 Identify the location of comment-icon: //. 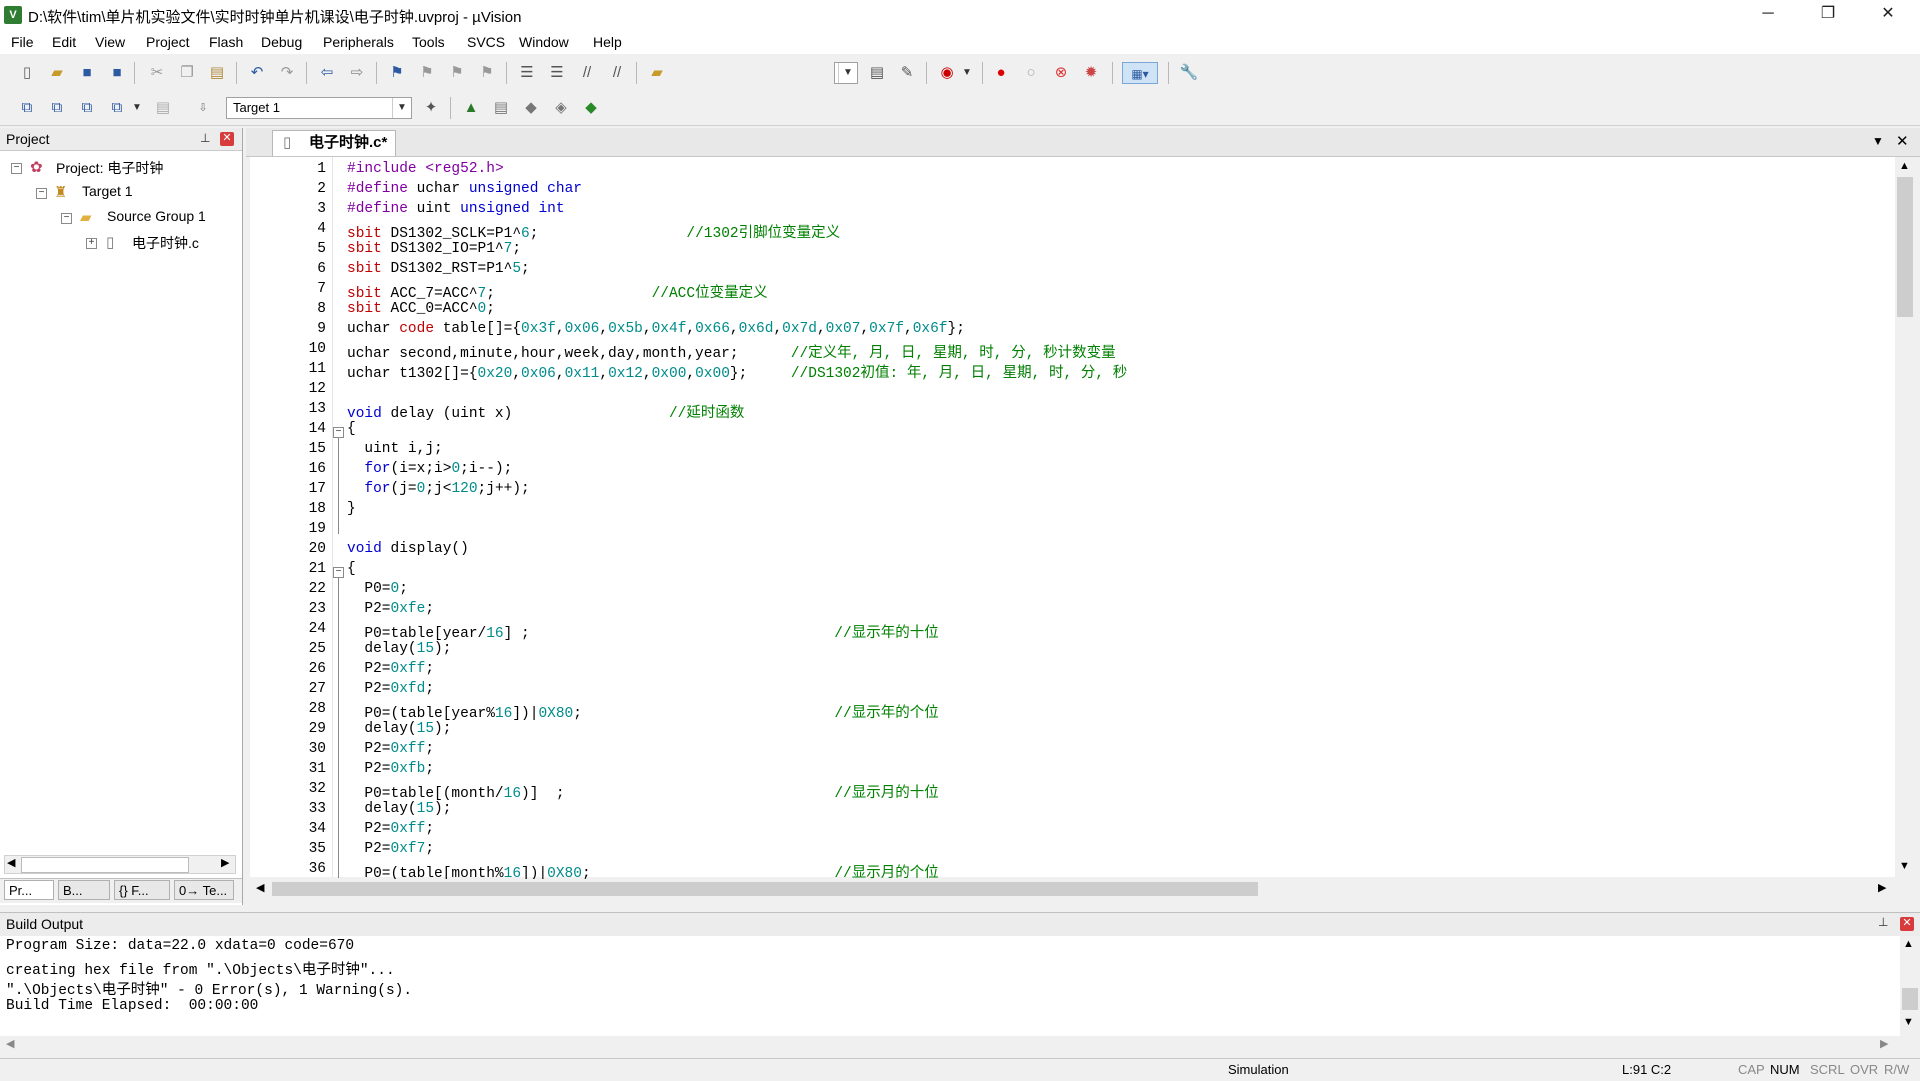
(587, 73).